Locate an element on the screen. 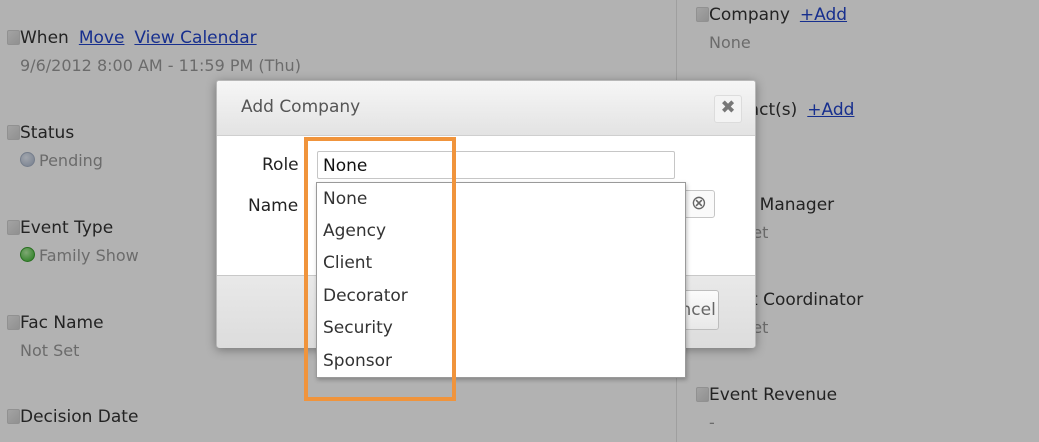  dialog-title: Add Company is located at coordinates (301, 107).